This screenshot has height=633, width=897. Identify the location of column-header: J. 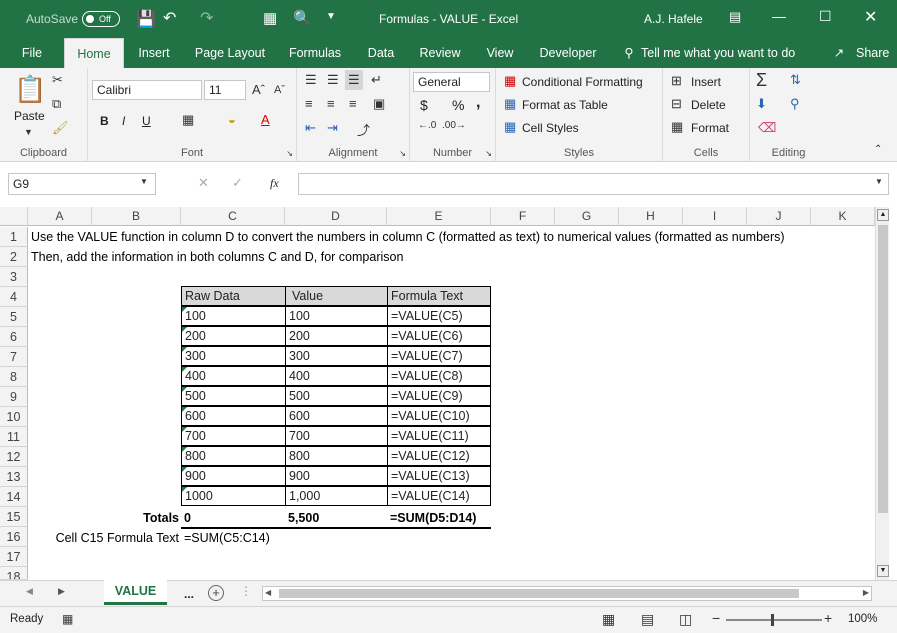
(779, 216).